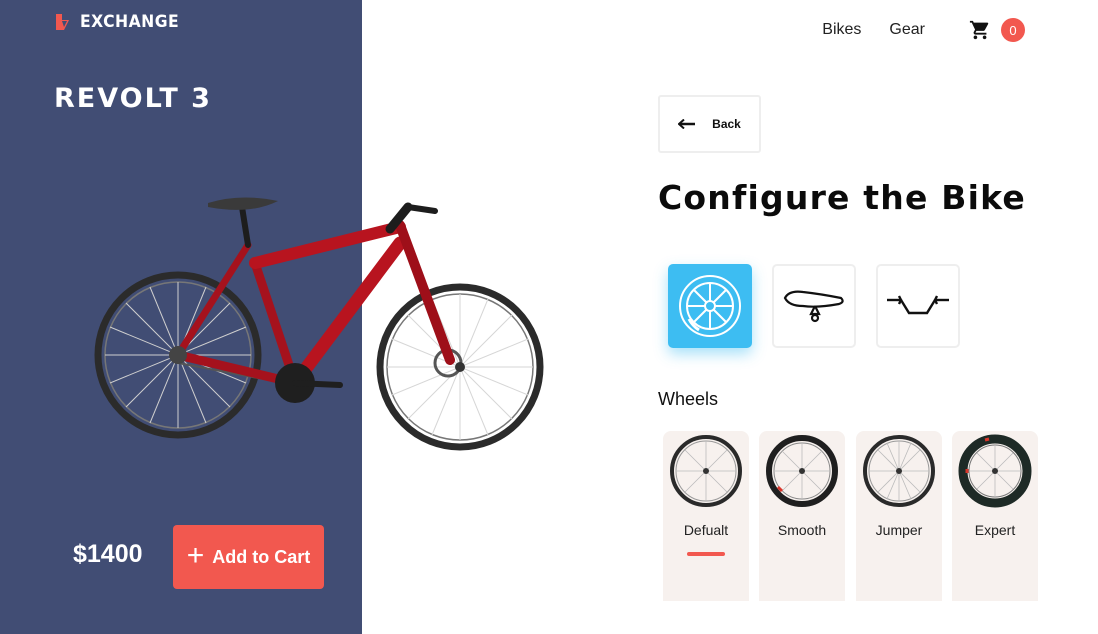 This screenshot has width=1098, height=634. What do you see at coordinates (195, 555) in the screenshot?
I see `plus-icon: +` at bounding box center [195, 555].